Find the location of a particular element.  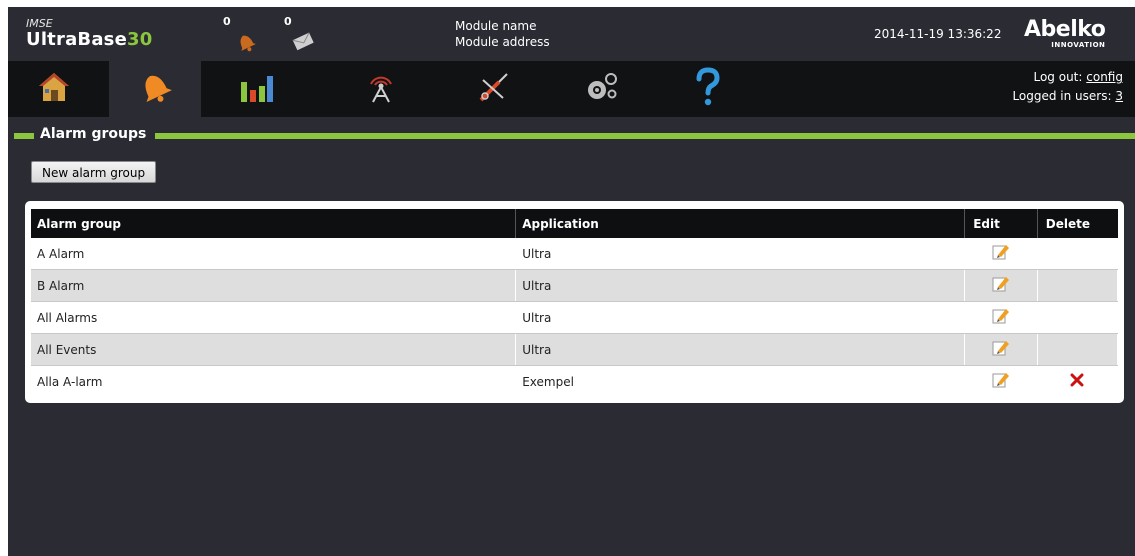

table-row: All Alarms Ultra is located at coordinates (575, 317).